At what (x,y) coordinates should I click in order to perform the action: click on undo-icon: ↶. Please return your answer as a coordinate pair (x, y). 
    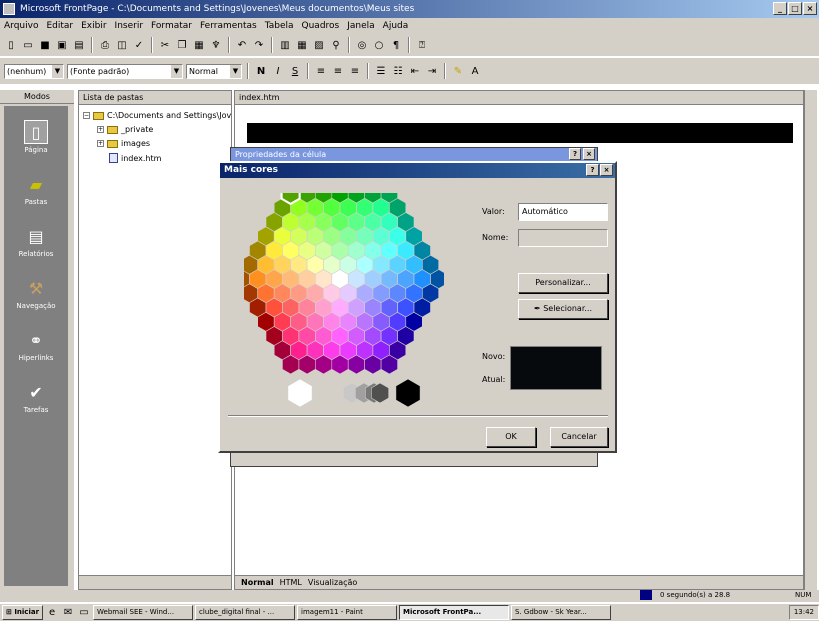
    Looking at the image, I should click on (242, 45).